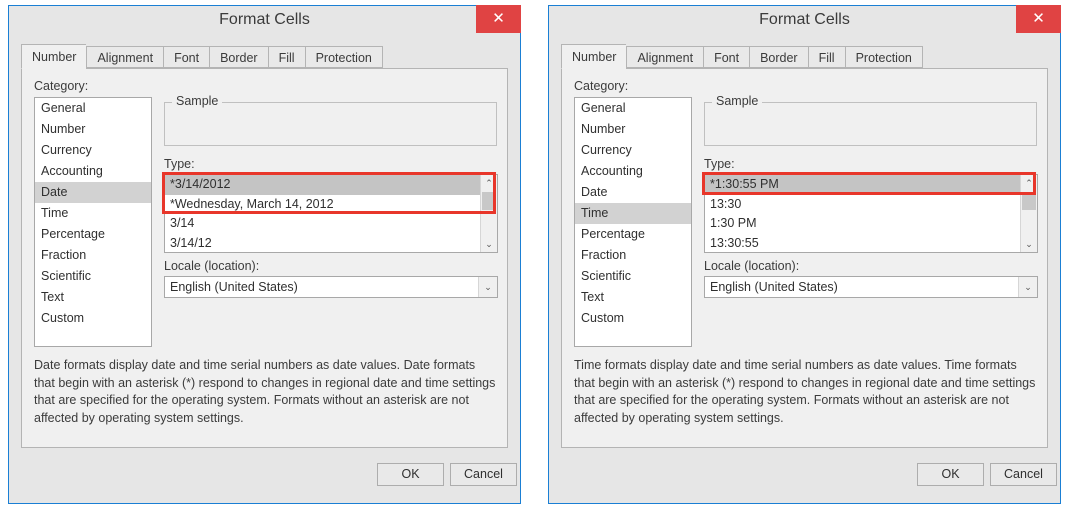 The height and width of the screenshot is (513, 1076). Describe the element at coordinates (862, 205) in the screenshot. I see `type-item-1: 13:30` at that location.